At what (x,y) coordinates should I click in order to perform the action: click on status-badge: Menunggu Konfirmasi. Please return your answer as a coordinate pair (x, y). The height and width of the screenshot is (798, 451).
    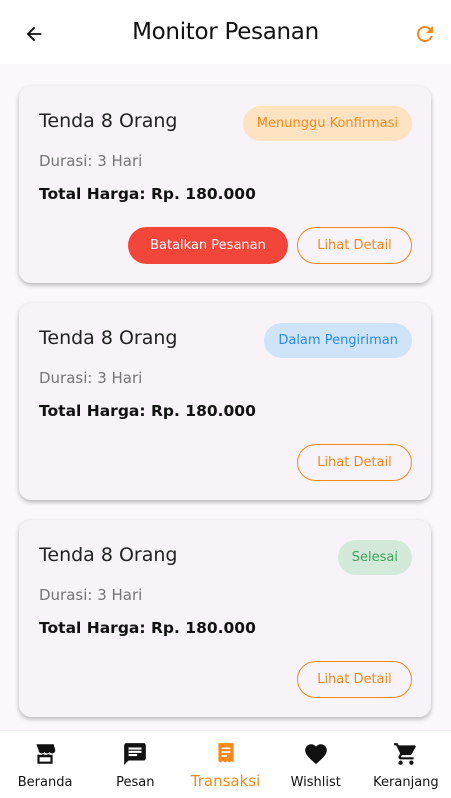
    Looking at the image, I should click on (327, 123).